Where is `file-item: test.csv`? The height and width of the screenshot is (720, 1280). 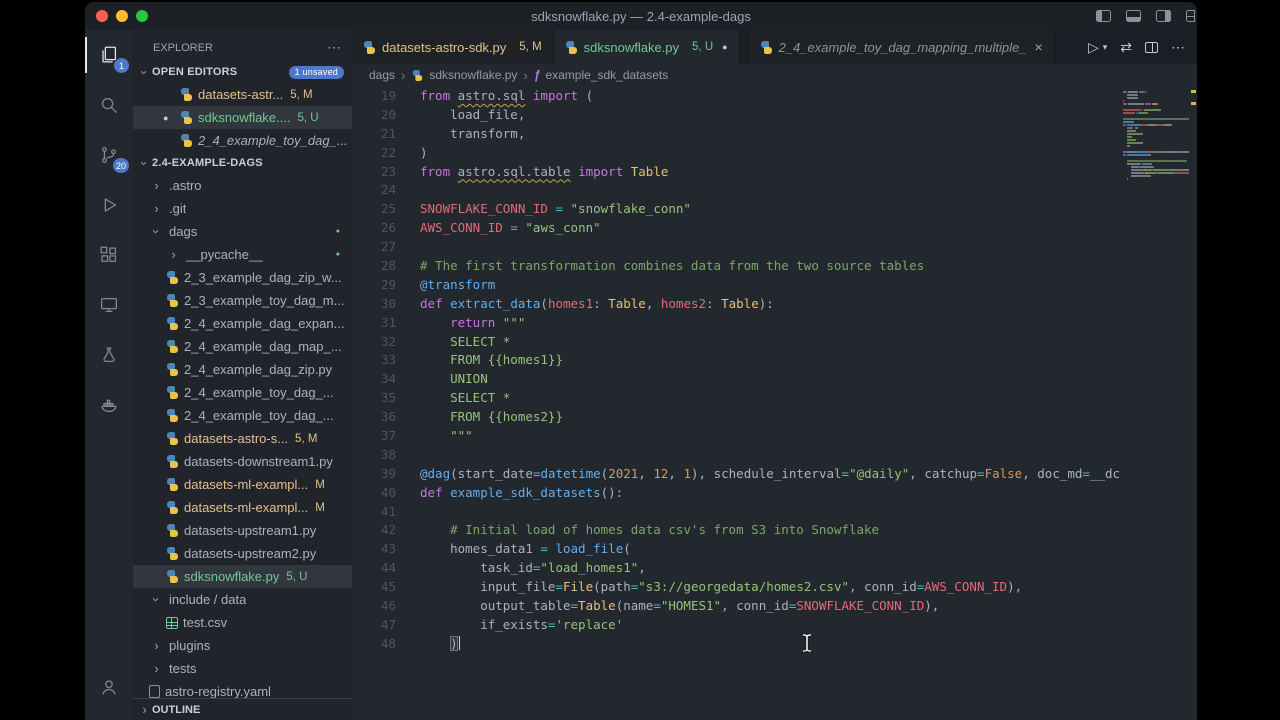 file-item: test.csv is located at coordinates (242, 622).